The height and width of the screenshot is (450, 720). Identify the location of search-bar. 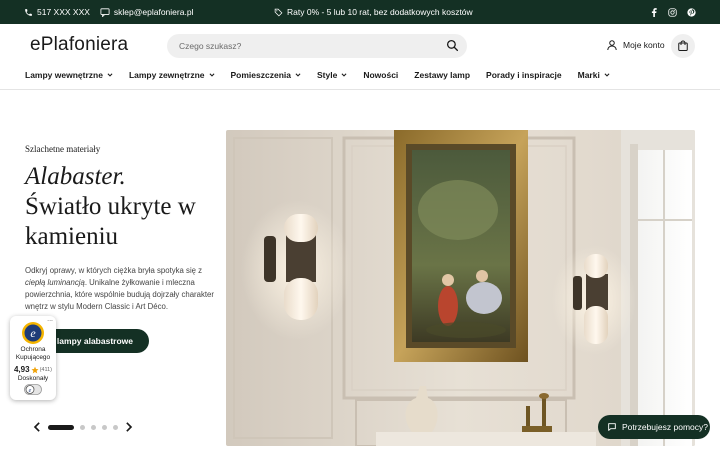
(317, 46).